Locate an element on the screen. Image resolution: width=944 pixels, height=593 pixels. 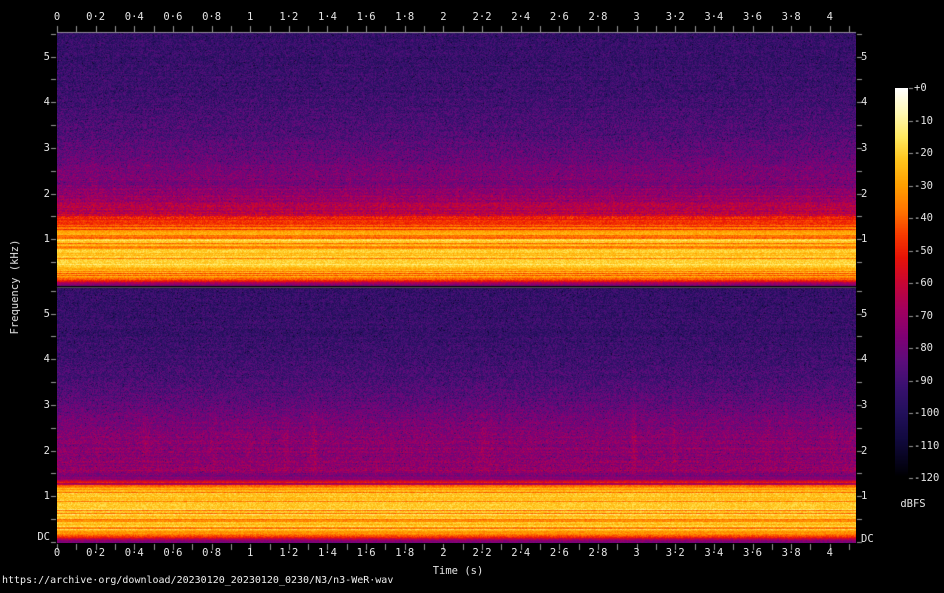
colorbar-tick-label: -70 is located at coordinates (923, 316).